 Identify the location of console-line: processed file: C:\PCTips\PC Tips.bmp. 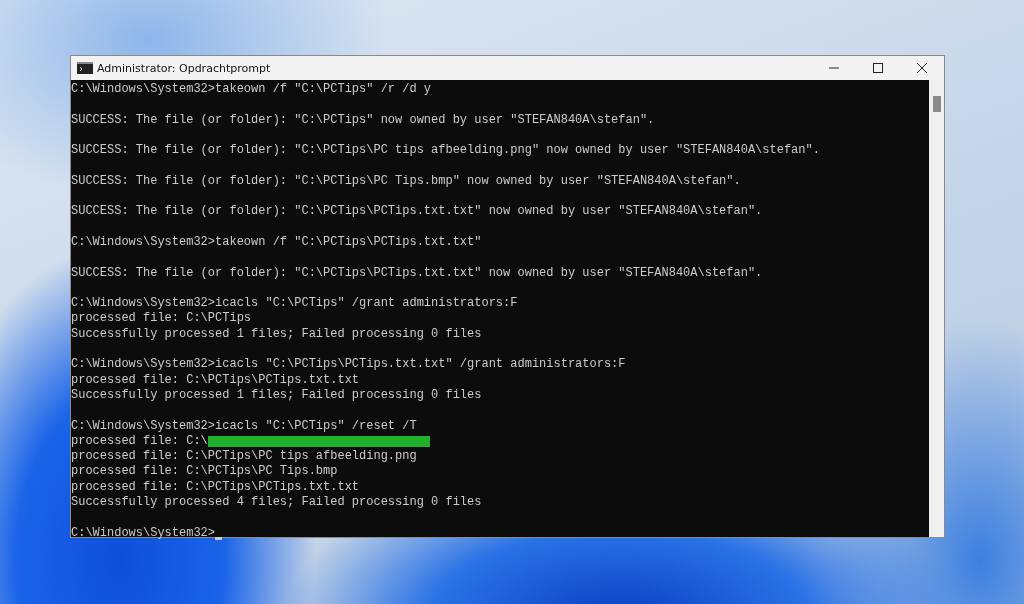
(204, 472).